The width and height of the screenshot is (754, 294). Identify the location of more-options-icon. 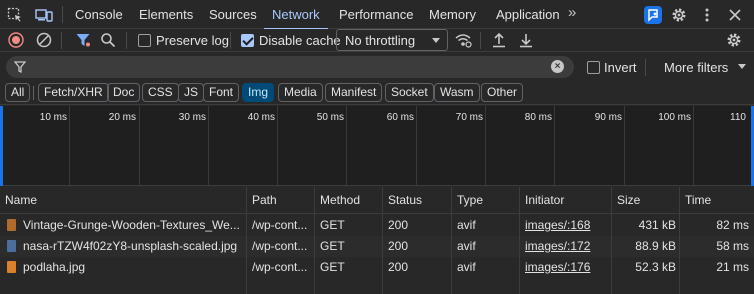
(707, 15).